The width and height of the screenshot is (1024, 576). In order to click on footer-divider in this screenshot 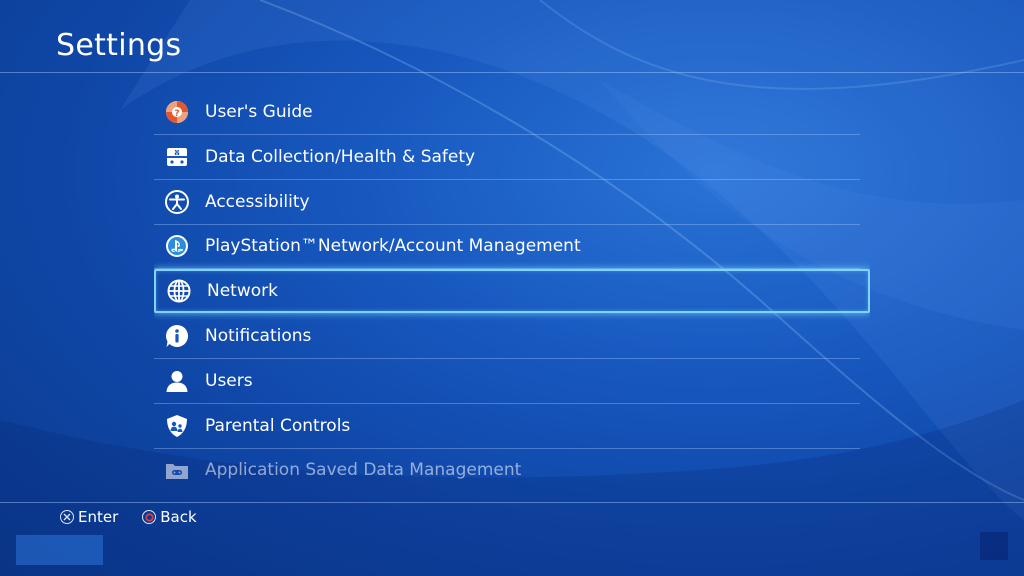, I will do `click(512, 502)`.